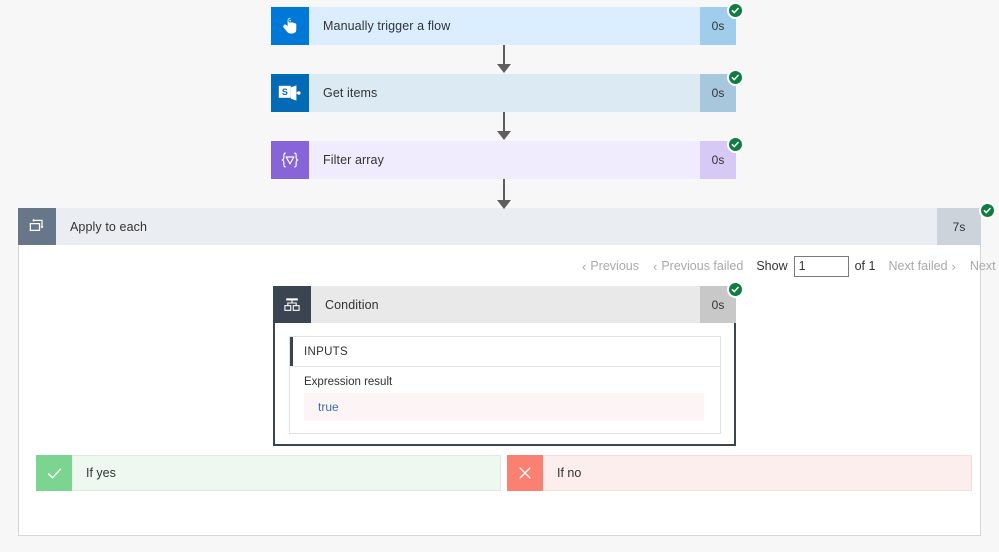 This screenshot has width=999, height=552. I want to click on flow-node-label: Condition, so click(505, 304).